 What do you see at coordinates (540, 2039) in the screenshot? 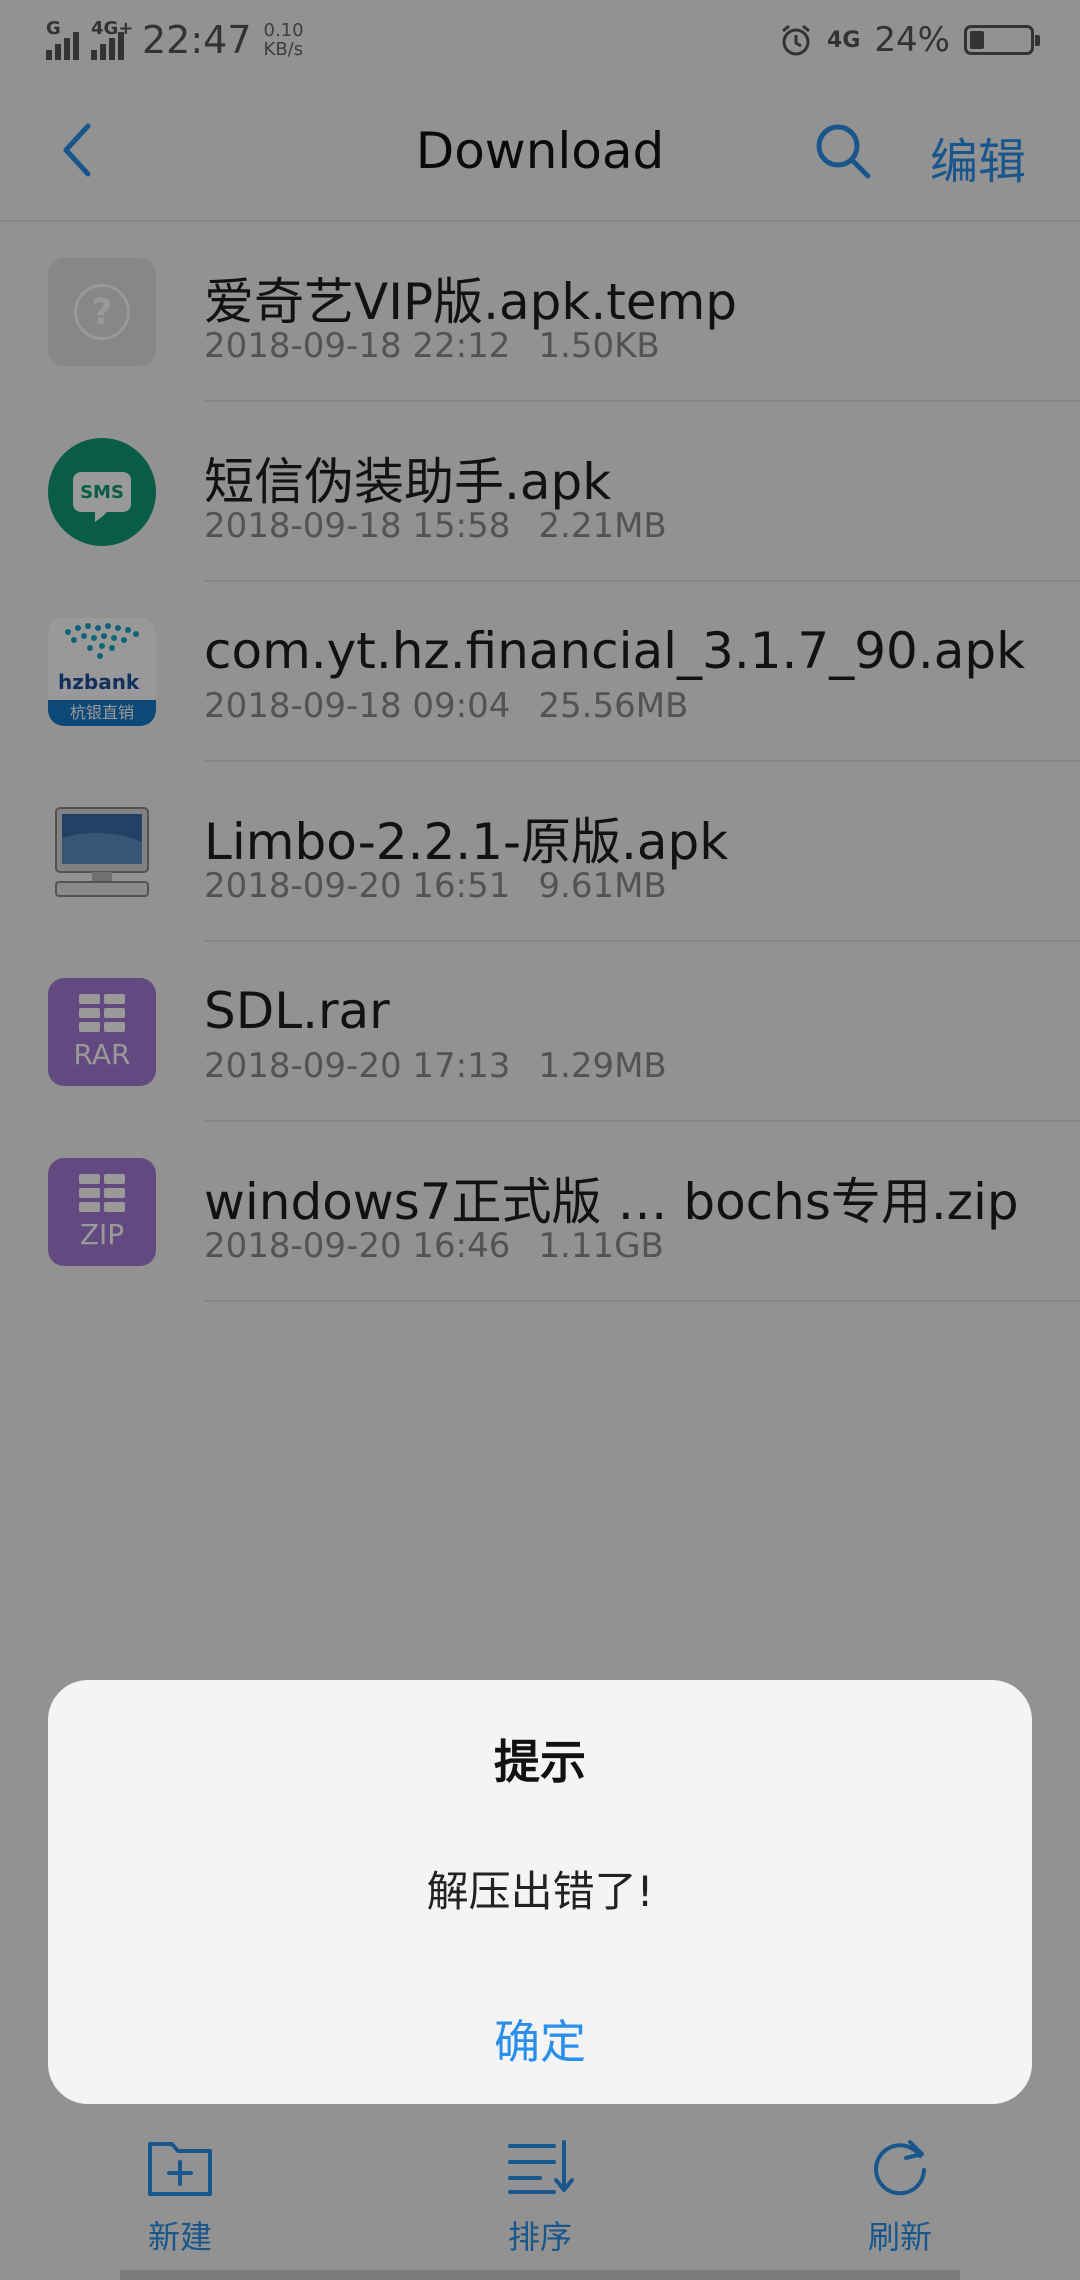
I see `confirm-button: 确定` at bounding box center [540, 2039].